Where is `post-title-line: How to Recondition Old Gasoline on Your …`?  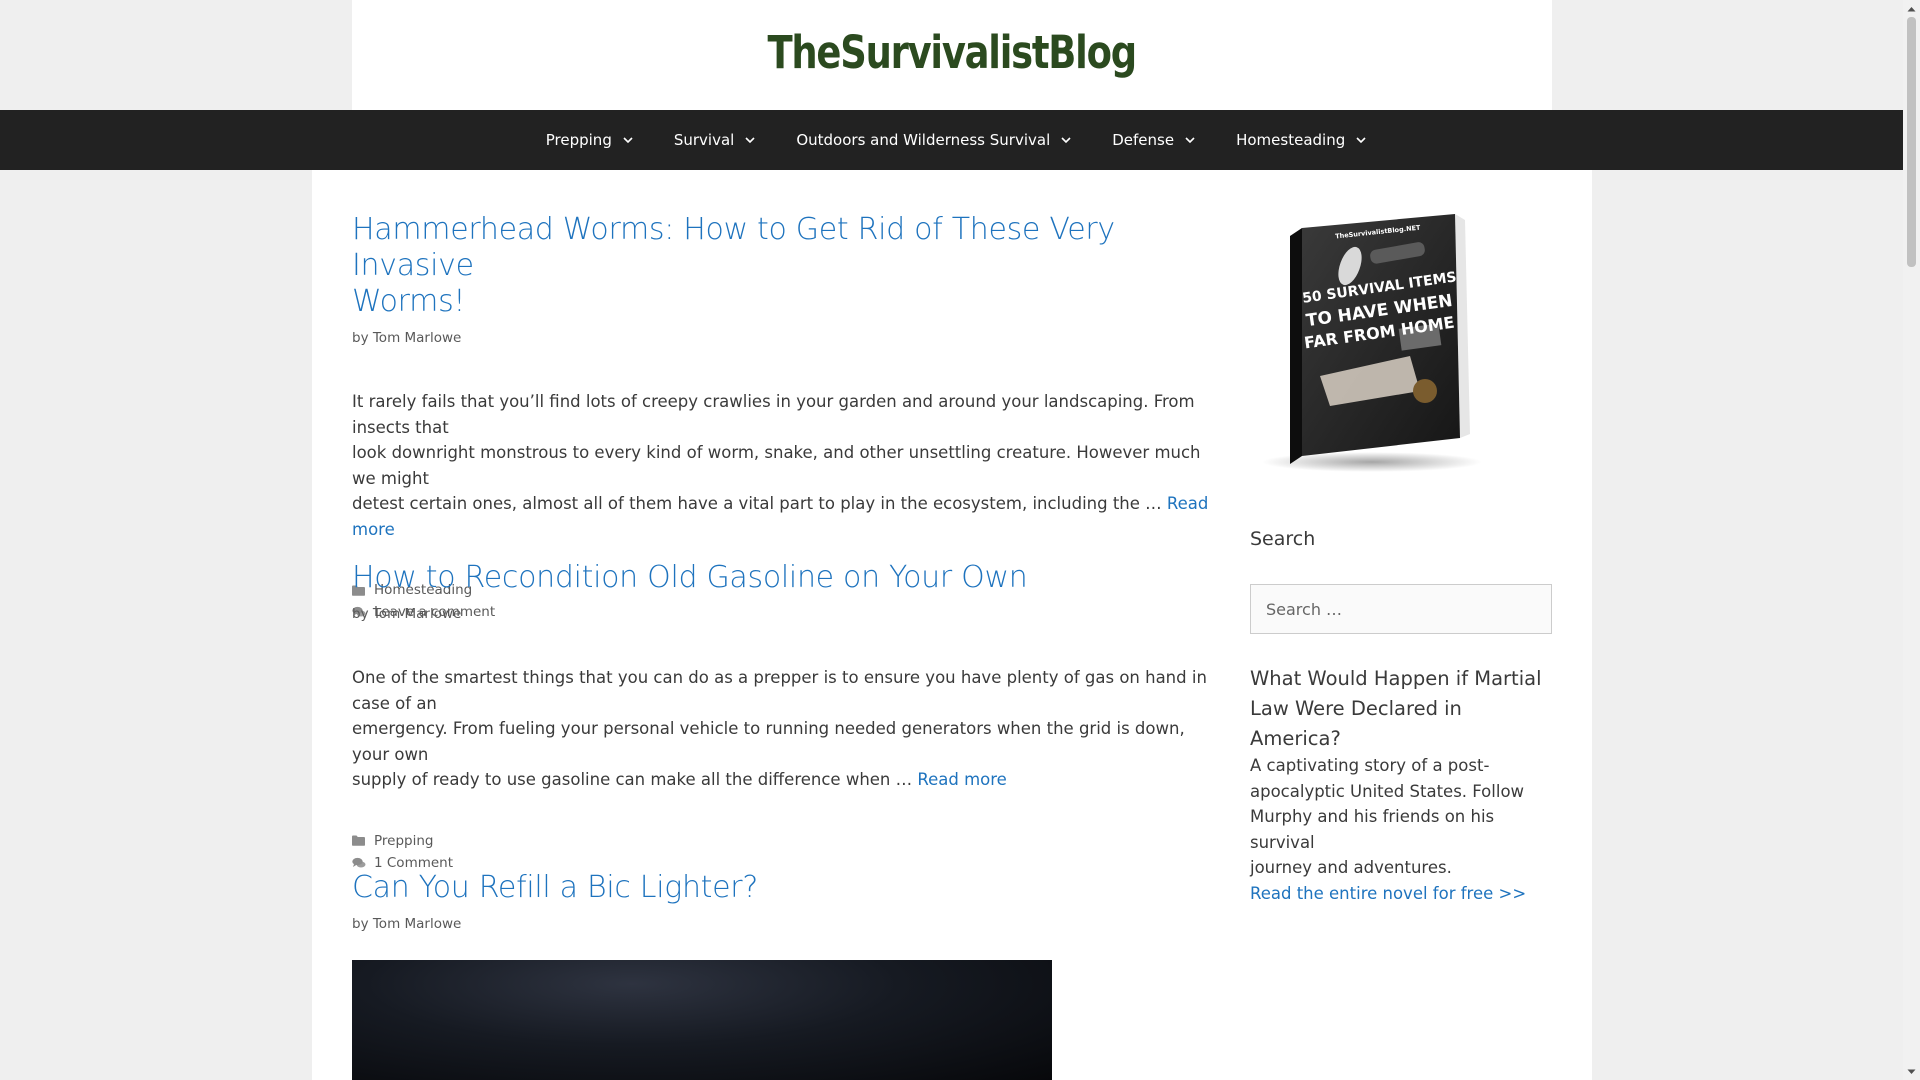
post-title-line: How to Recondition Old Gasoline on Your … is located at coordinates (690, 577).